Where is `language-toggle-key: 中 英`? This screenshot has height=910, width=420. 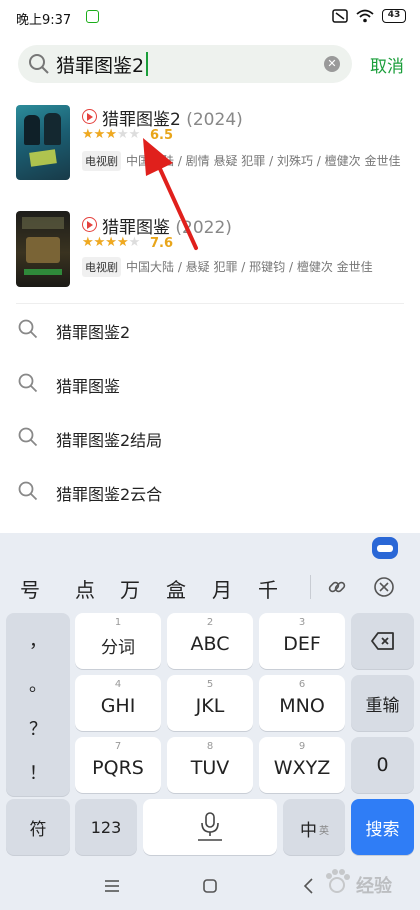
language-toggle-key: 中 英 is located at coordinates (314, 827).